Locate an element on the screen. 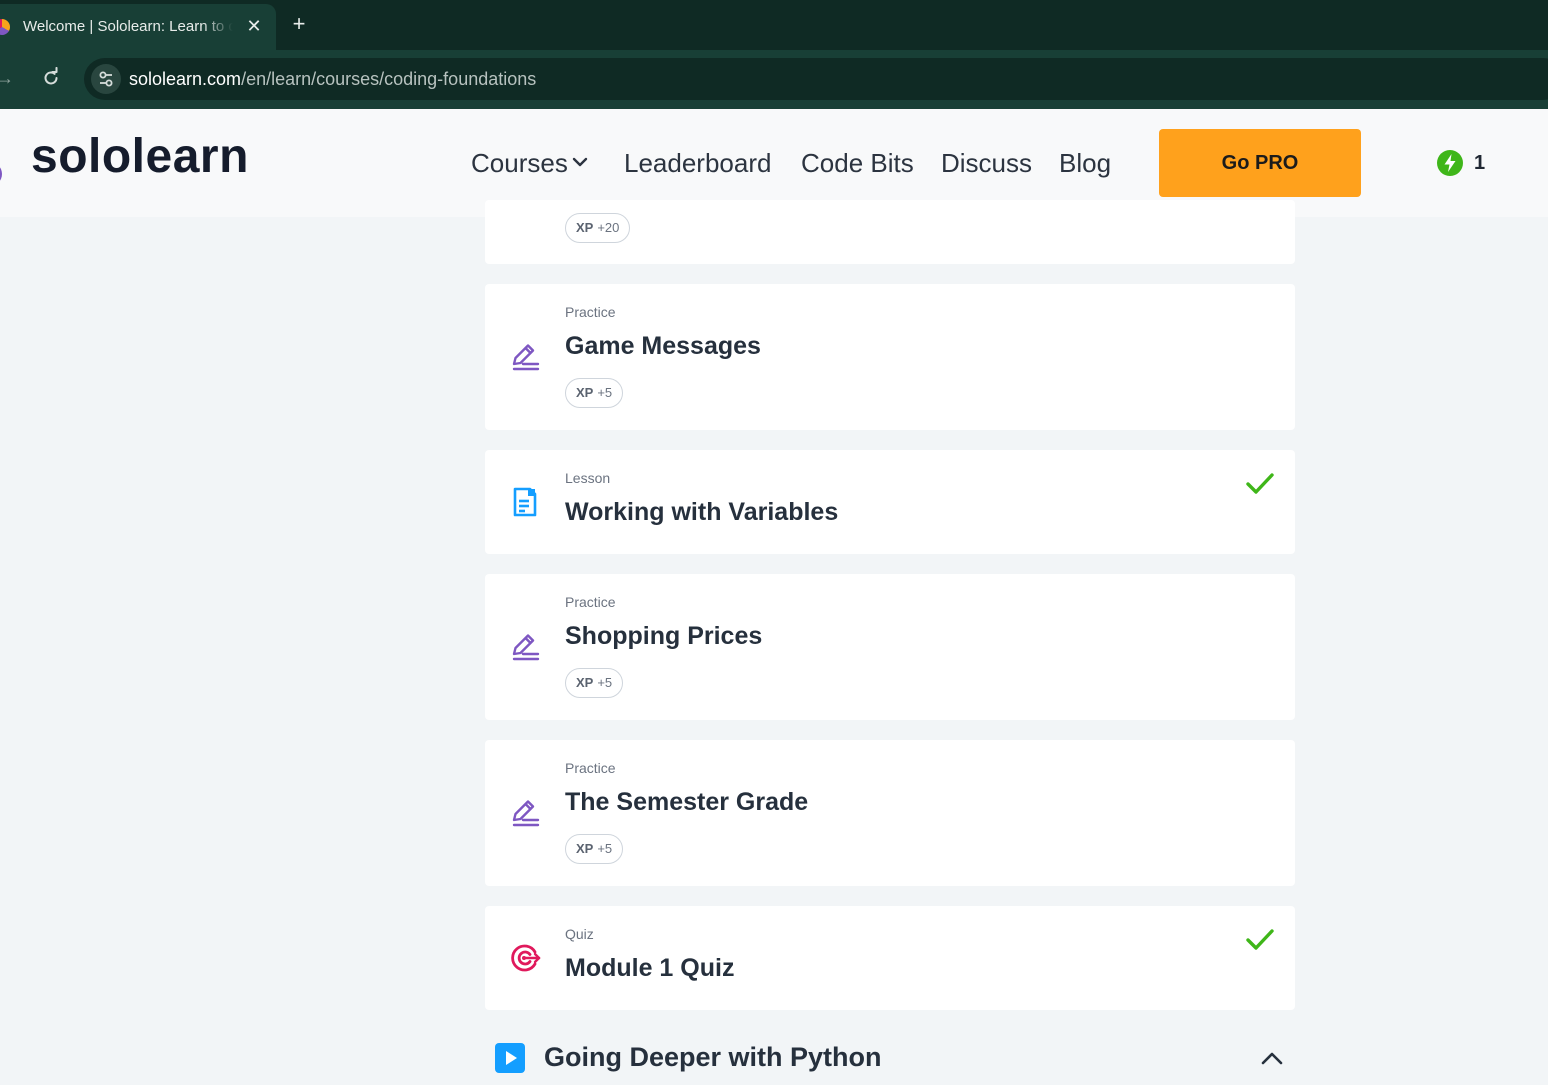 This screenshot has width=1548, height=1085. nav-blog: Blog is located at coordinates (1085, 163).